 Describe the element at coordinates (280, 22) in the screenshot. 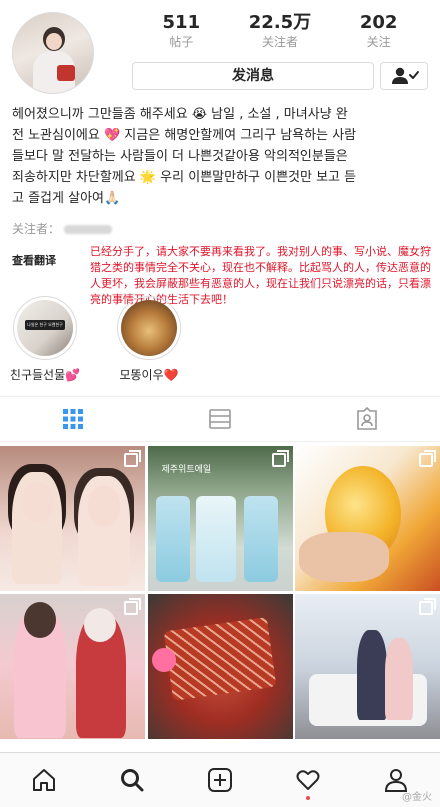

I see `stat-followers-value: 22.5万` at that location.